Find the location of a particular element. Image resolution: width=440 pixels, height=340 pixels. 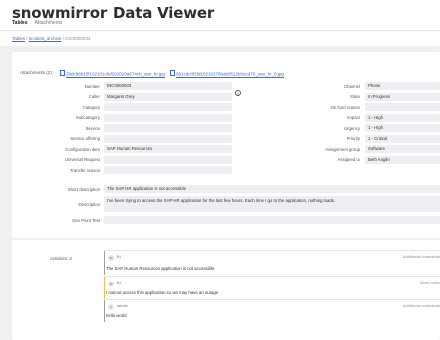

field-label: Service is located at coordinates (92, 128).